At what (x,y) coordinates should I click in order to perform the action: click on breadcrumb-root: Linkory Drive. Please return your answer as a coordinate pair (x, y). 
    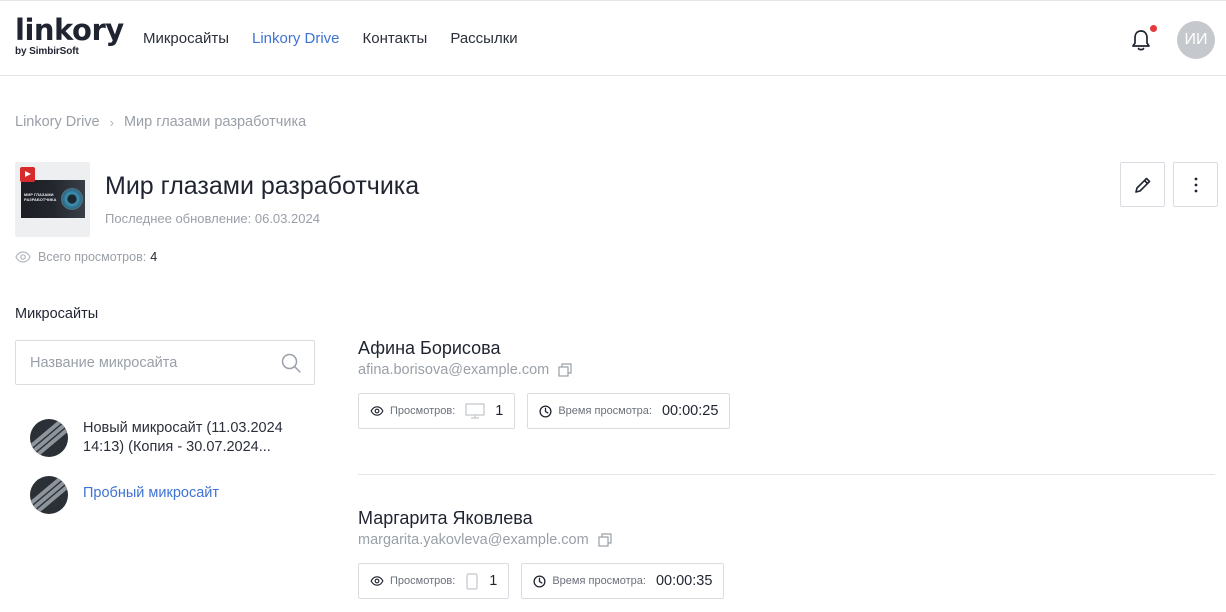
    Looking at the image, I should click on (57, 122).